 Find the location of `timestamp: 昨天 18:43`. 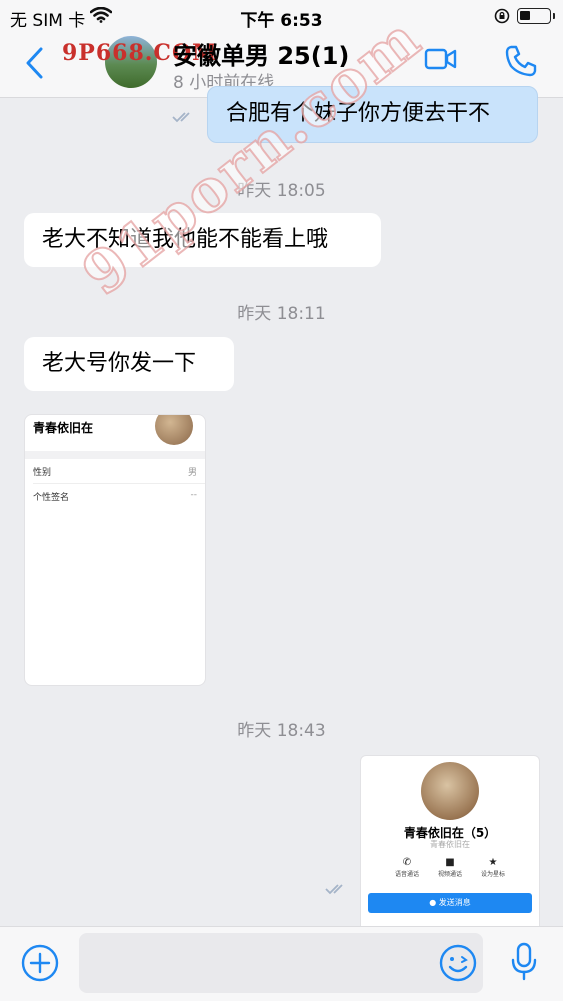

timestamp: 昨天 18:43 is located at coordinates (281, 731).